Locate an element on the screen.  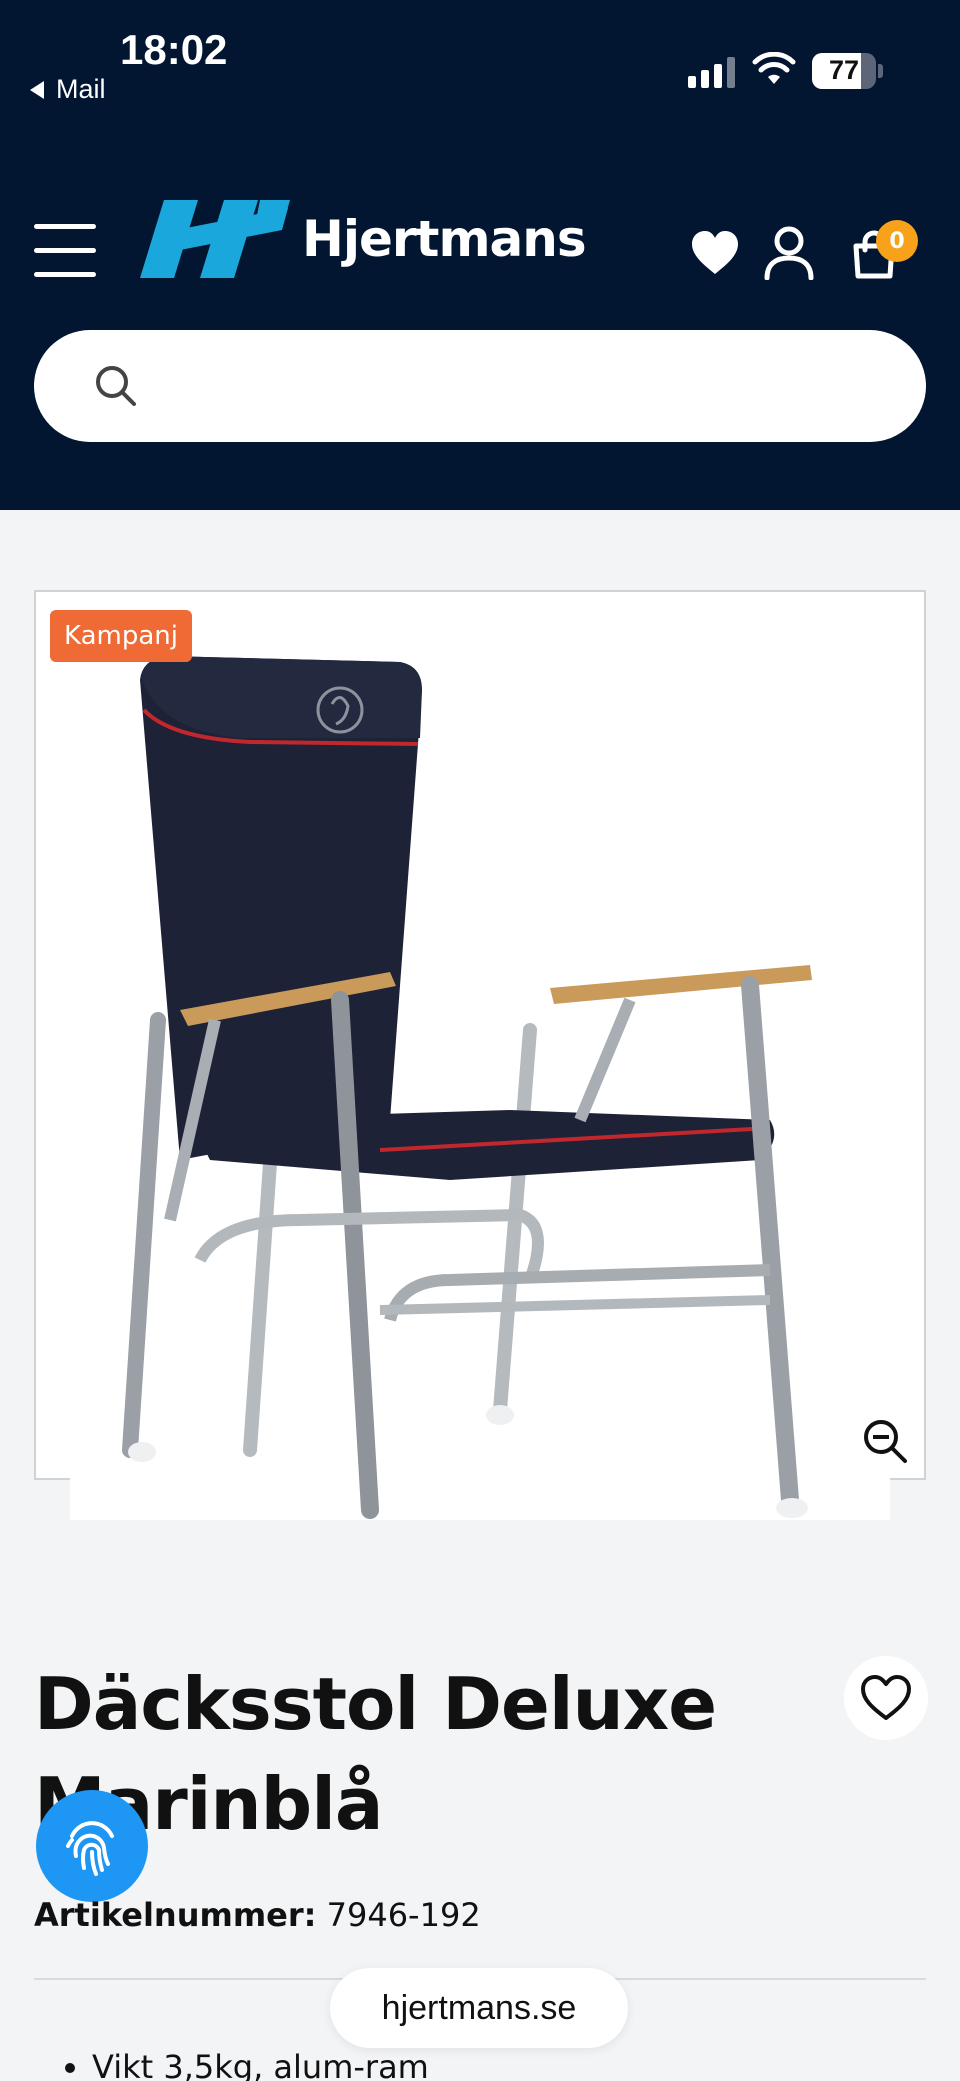
search-bar is located at coordinates (480, 386).